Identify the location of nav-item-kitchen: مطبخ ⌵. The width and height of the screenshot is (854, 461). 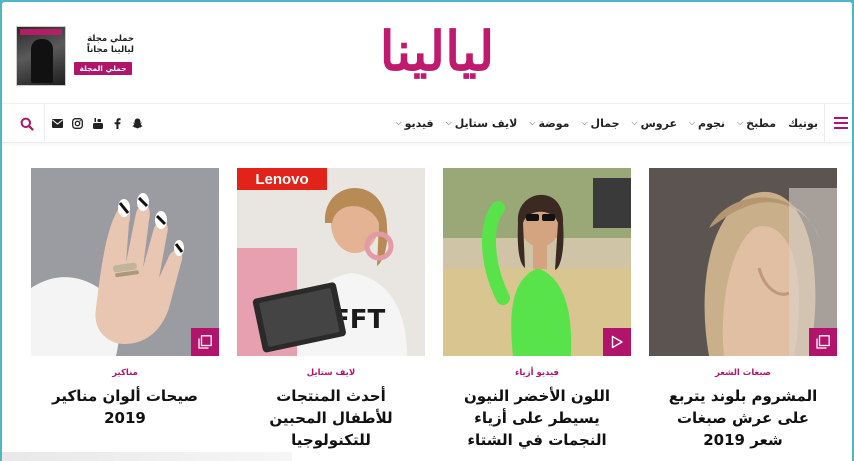
(756, 123).